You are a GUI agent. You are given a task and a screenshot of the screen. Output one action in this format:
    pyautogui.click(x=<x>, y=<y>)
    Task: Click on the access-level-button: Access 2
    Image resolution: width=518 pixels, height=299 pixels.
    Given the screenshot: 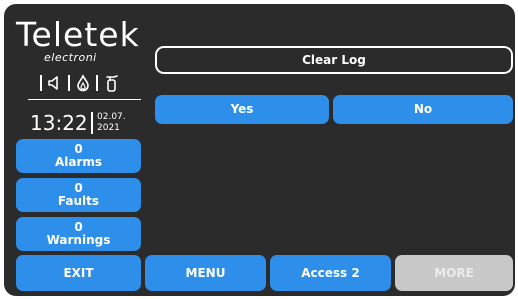 What is the action you would take?
    pyautogui.click(x=330, y=273)
    